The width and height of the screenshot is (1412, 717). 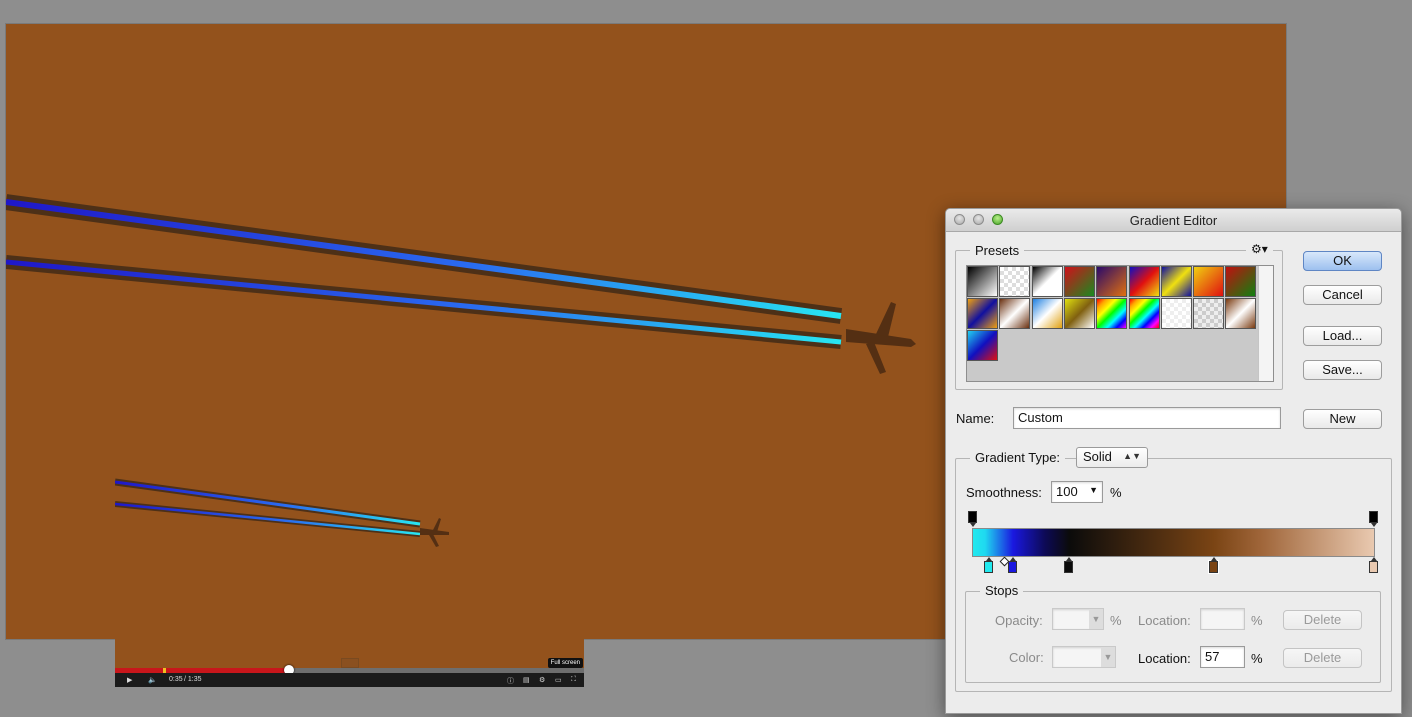 What do you see at coordinates (1322, 658) in the screenshot?
I see `delete-color-stop-button: Delete` at bounding box center [1322, 658].